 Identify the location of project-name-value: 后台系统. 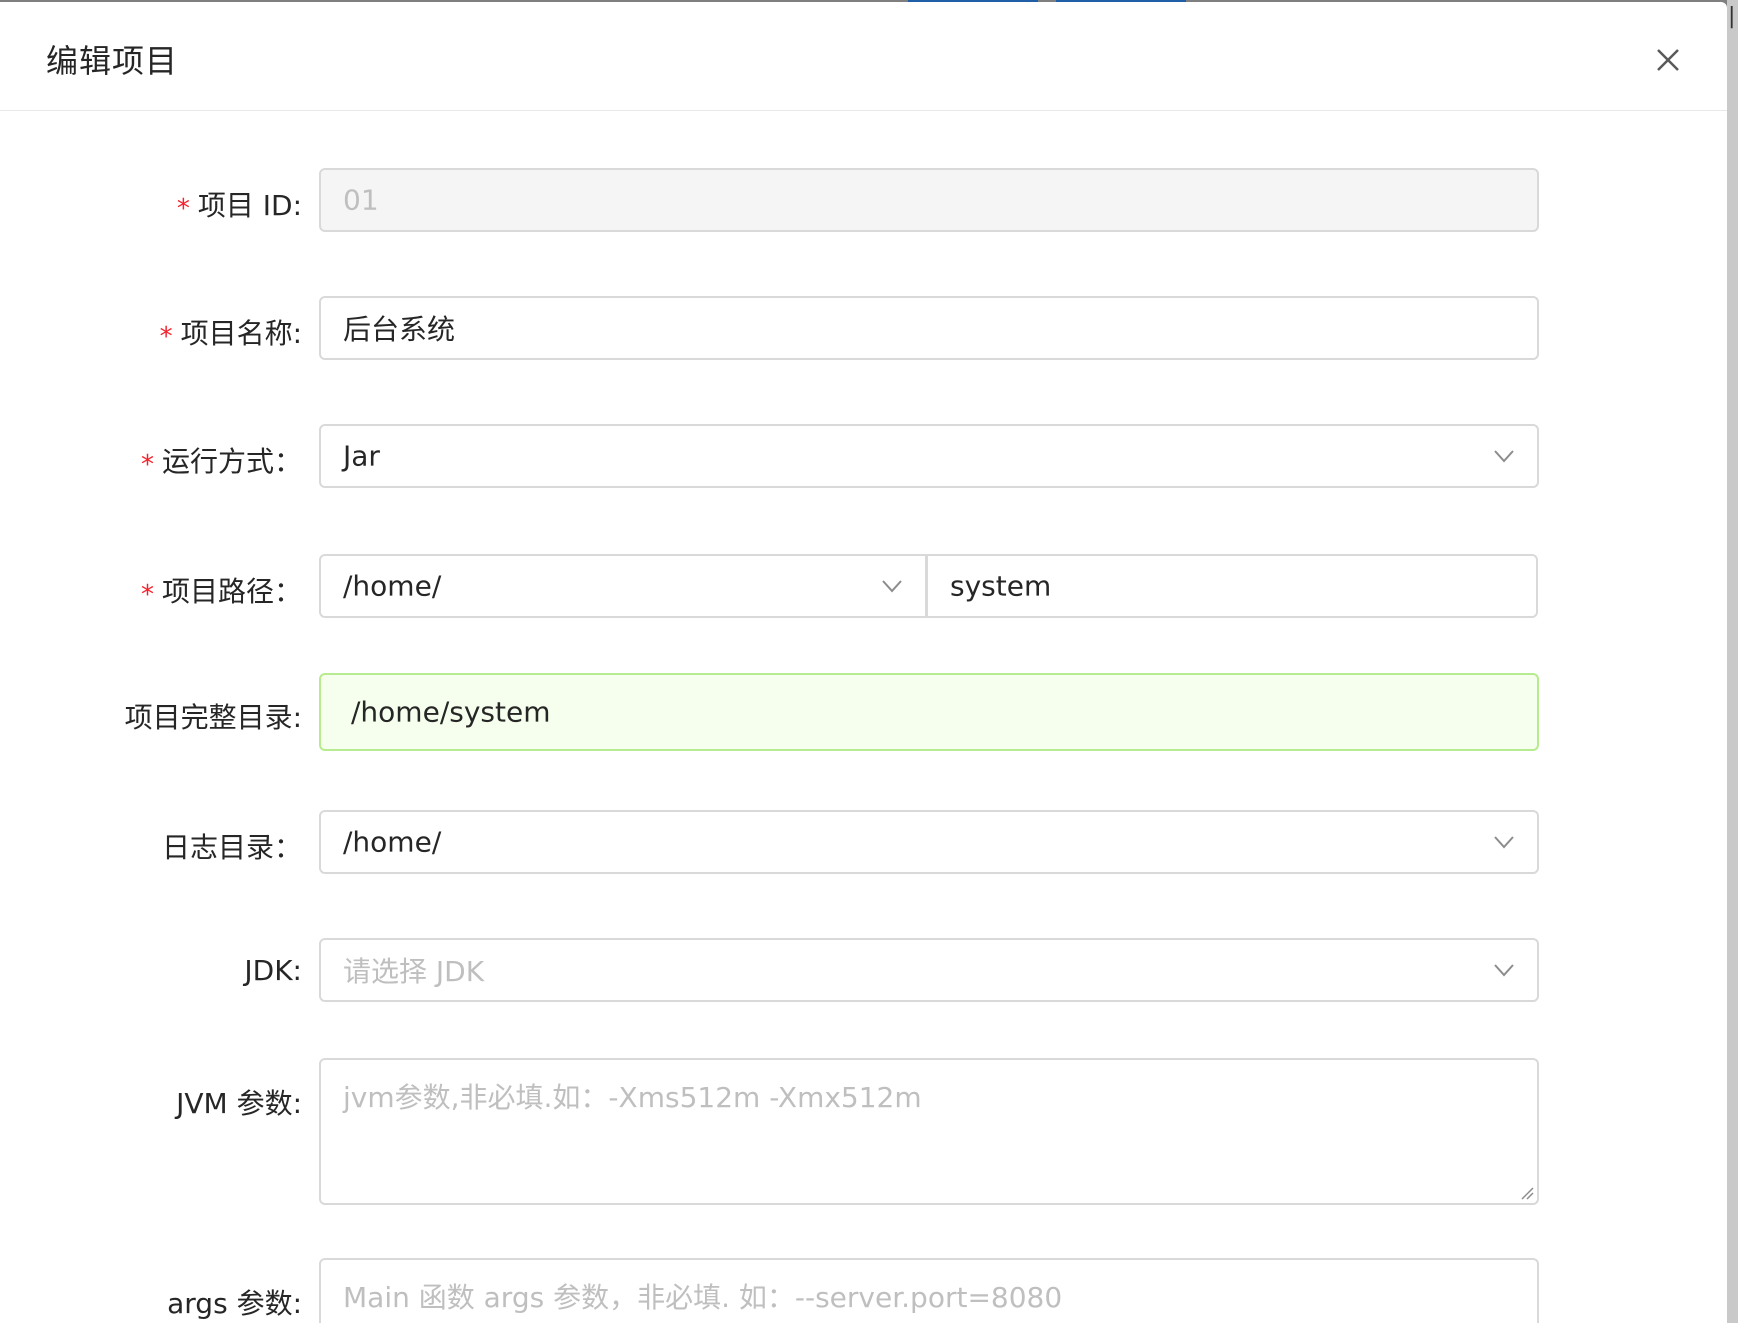
(399, 329).